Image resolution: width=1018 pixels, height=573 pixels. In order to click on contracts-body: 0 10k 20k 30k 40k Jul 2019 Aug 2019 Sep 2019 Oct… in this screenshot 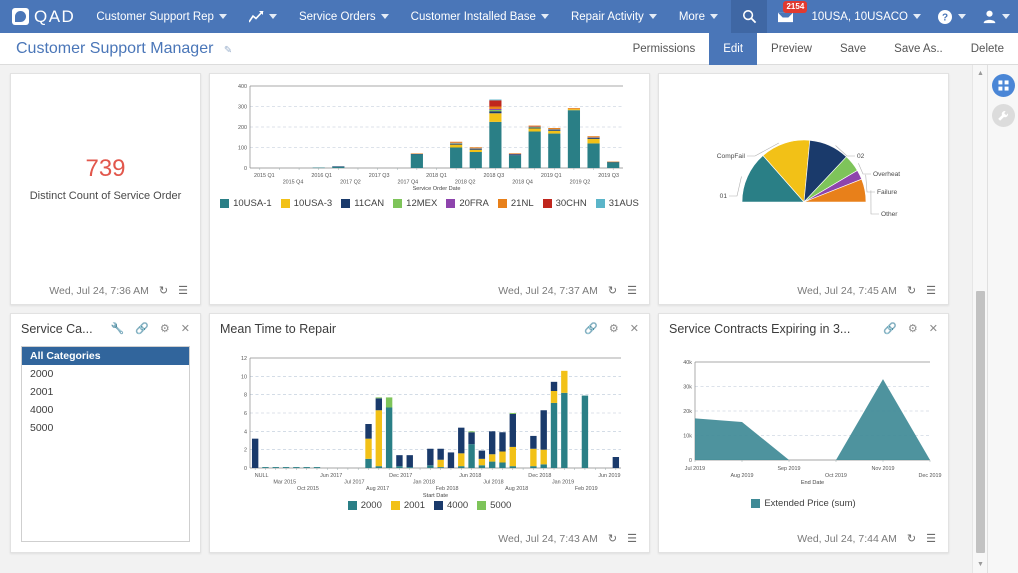, I will do `click(803, 445)`.